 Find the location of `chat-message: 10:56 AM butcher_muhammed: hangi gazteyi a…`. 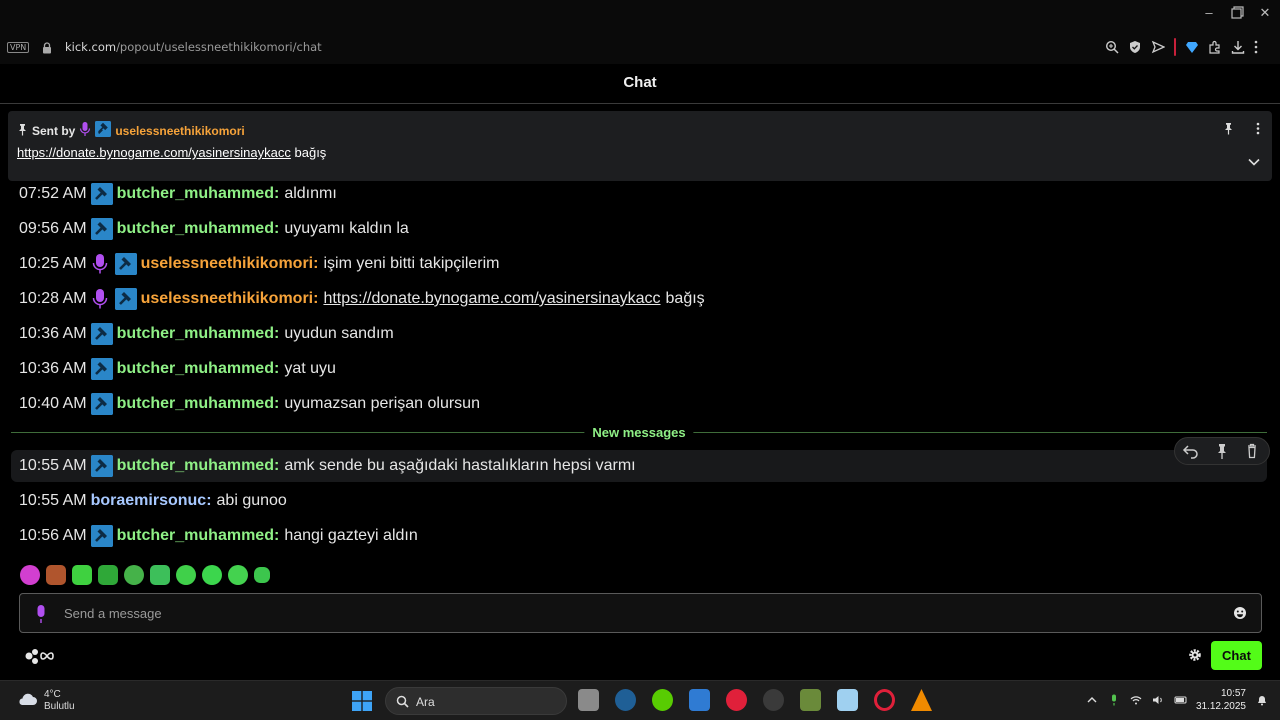

chat-message: 10:56 AM butcher_muhammed: hangi gazteyi a… is located at coordinates (639, 536).